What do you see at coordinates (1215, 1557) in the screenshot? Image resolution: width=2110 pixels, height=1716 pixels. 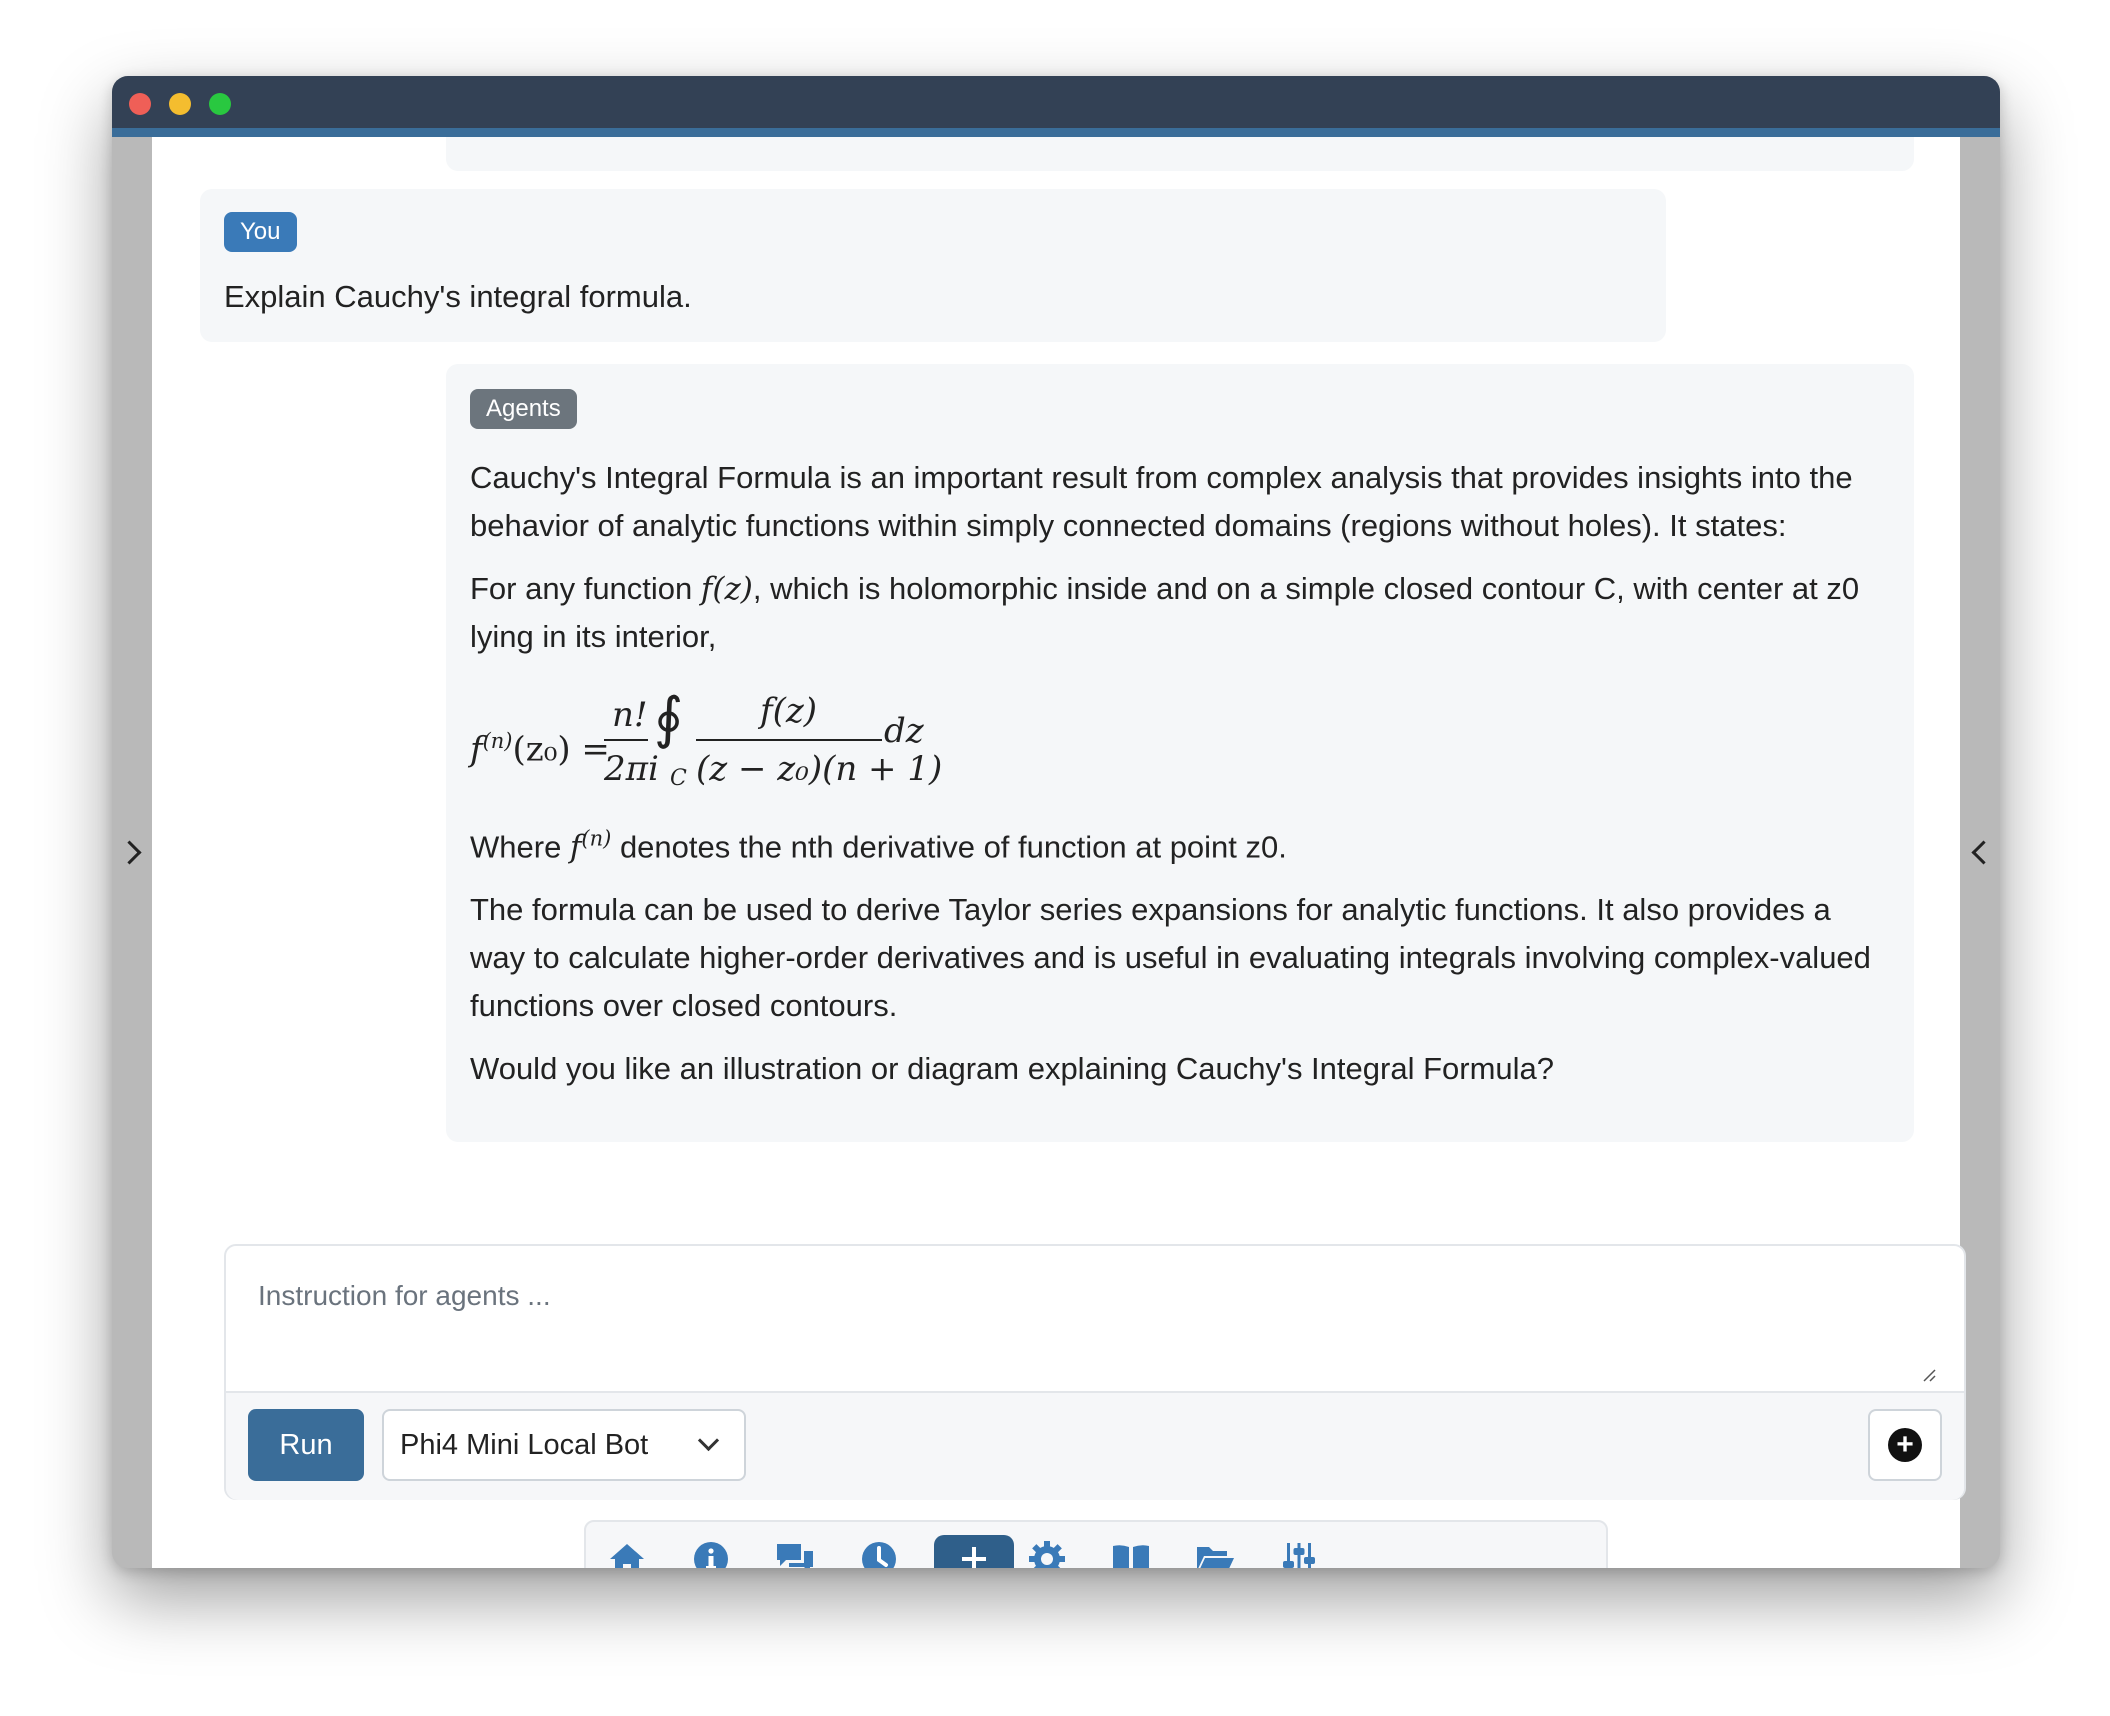 I see `folder-open-icon` at bounding box center [1215, 1557].